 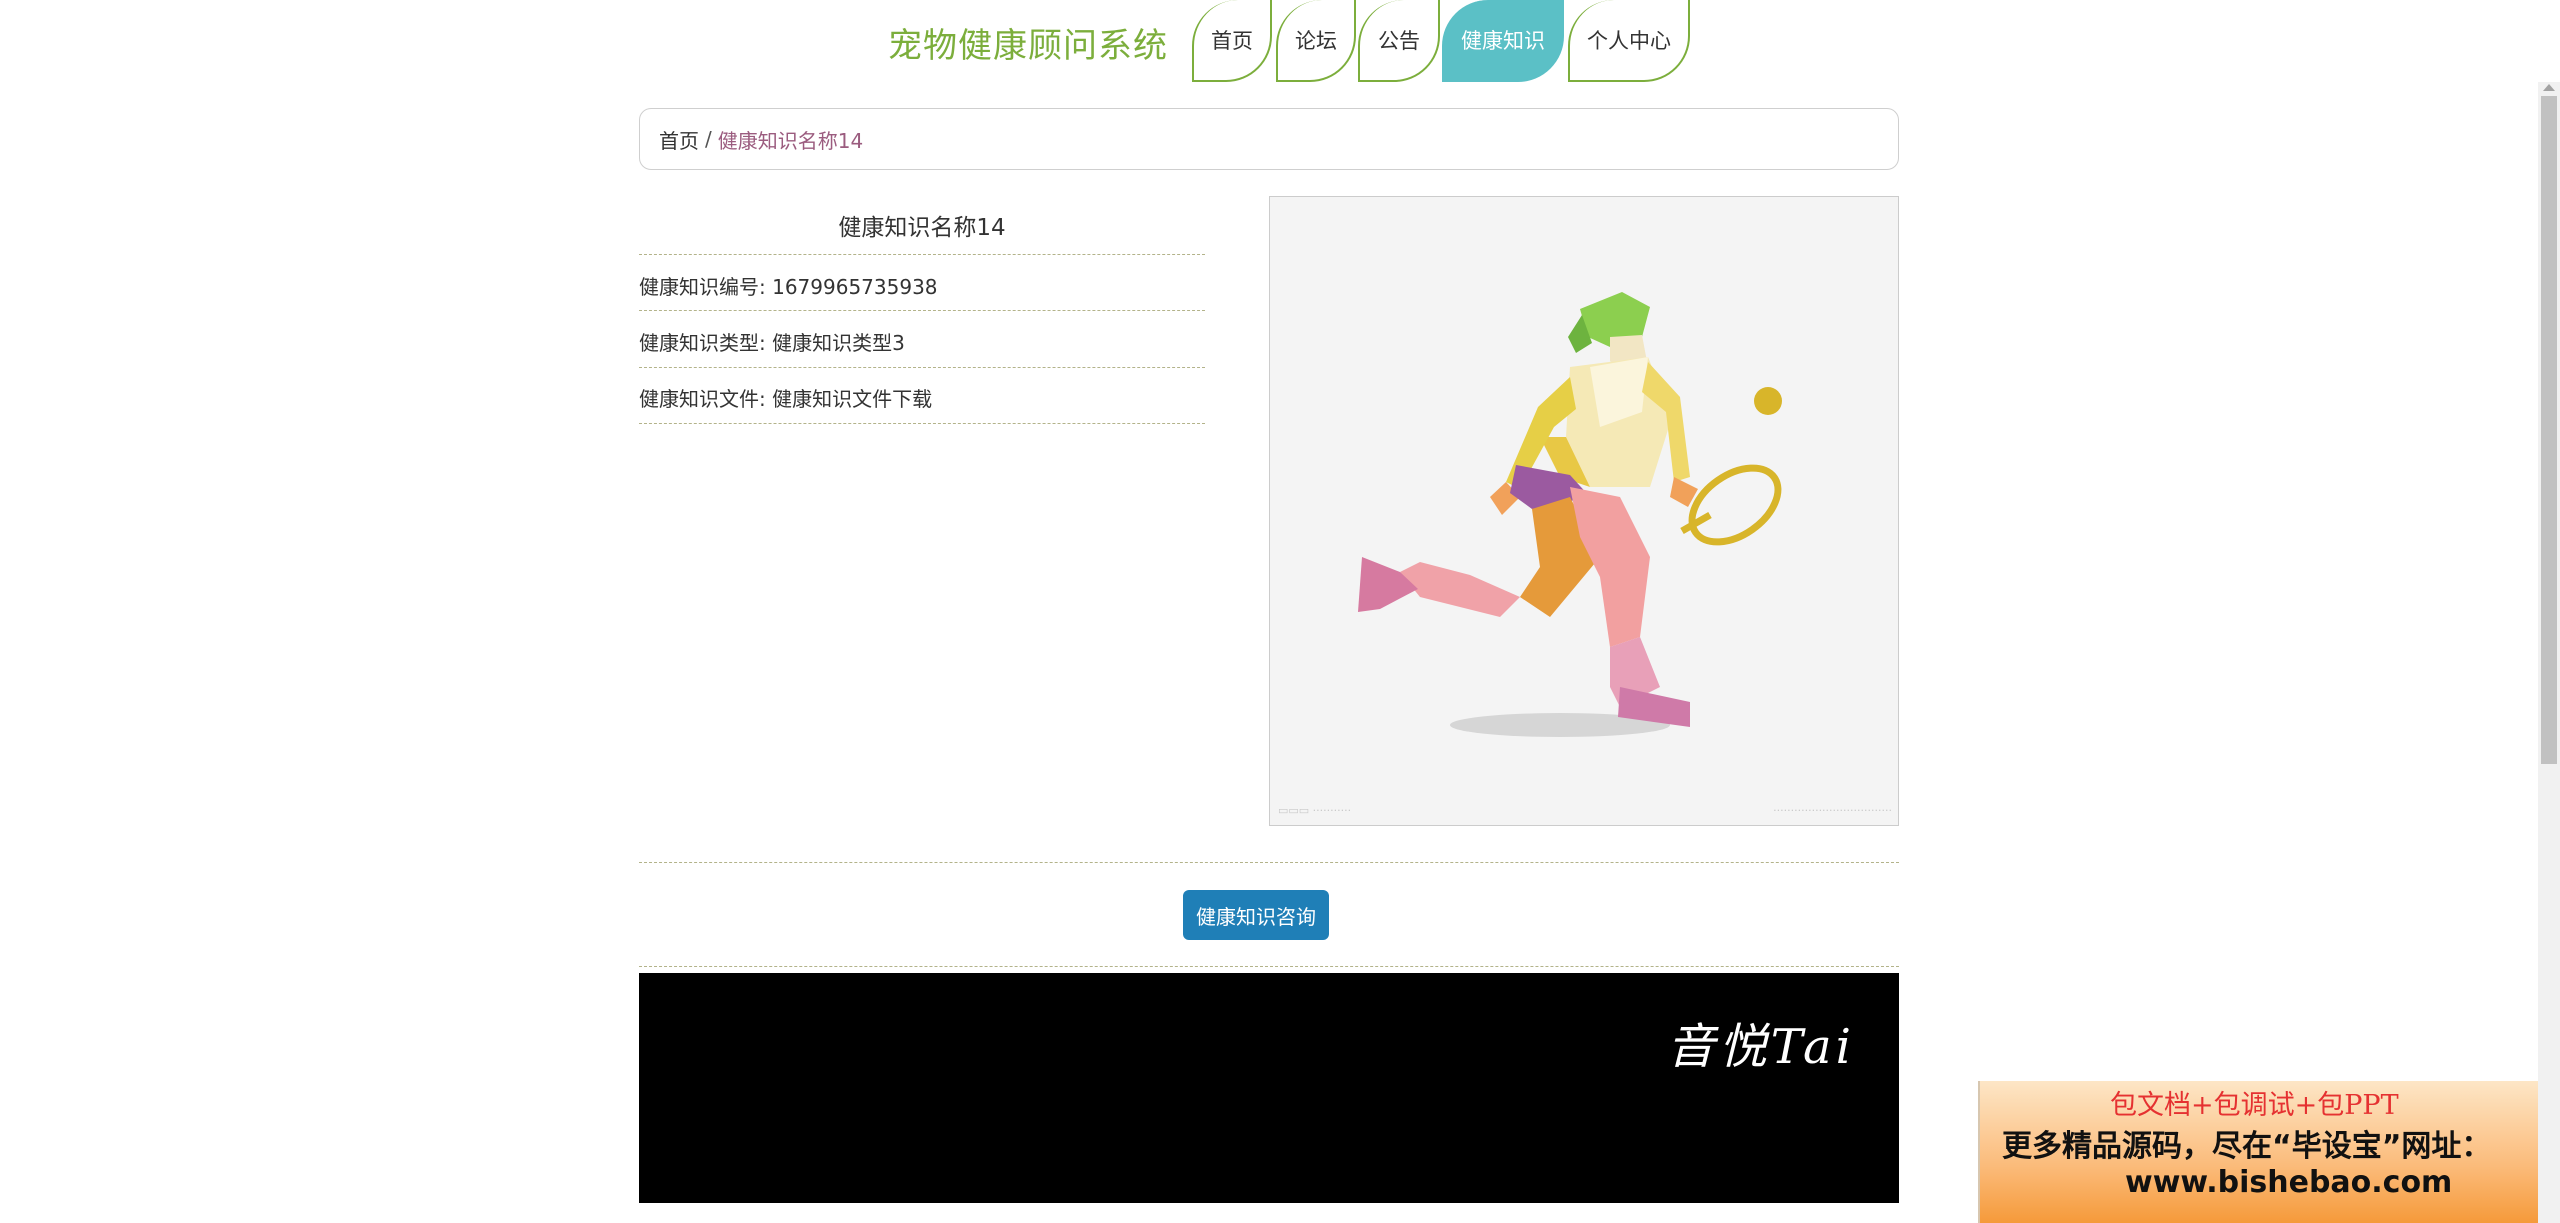 I want to click on nav-tab-personal-center: 个人中心, so click(x=1629, y=41).